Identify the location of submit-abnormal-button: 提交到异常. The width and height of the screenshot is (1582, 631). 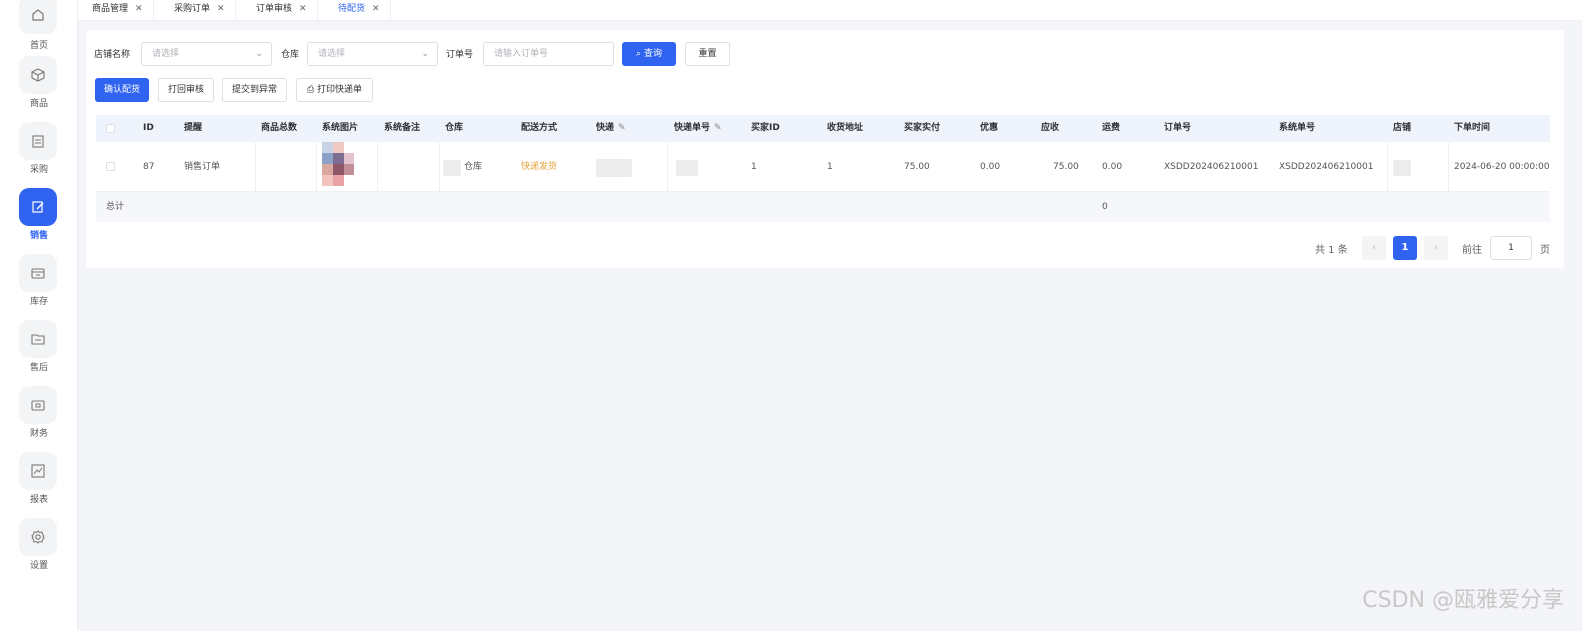
(254, 90).